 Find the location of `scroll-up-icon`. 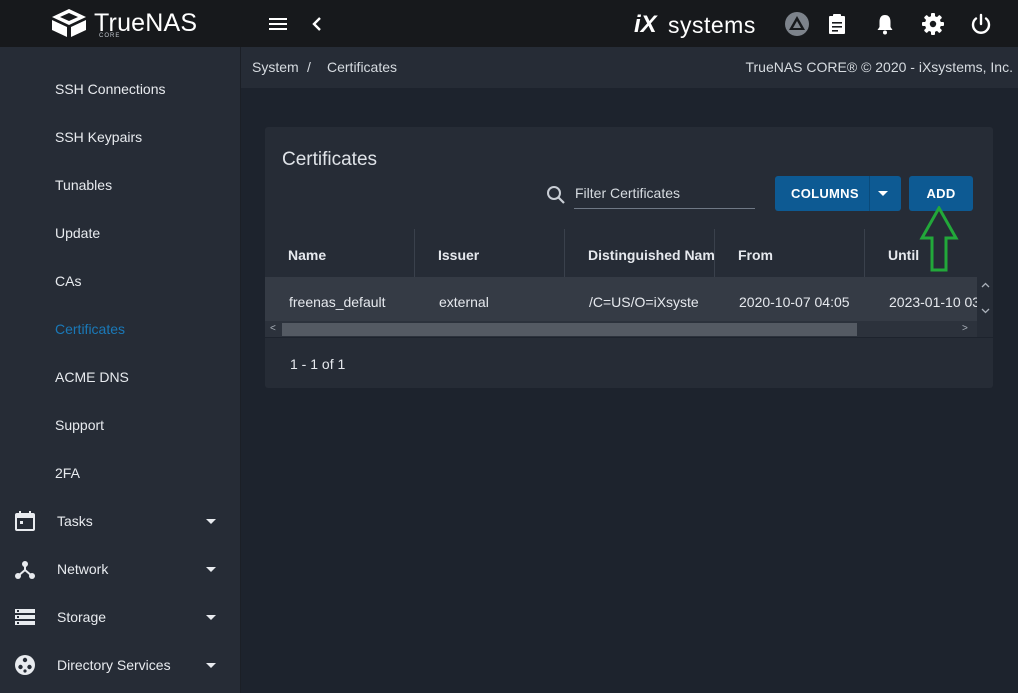

scroll-up-icon is located at coordinates (985, 285).